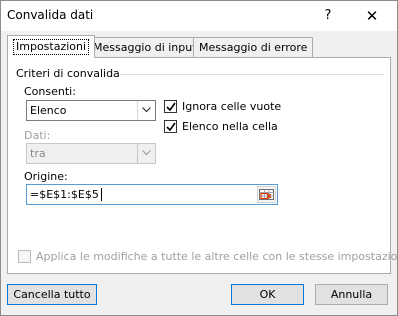 The height and width of the screenshot is (316, 398). What do you see at coordinates (50, 91) in the screenshot?
I see `allow-label: Consenti:` at bounding box center [50, 91].